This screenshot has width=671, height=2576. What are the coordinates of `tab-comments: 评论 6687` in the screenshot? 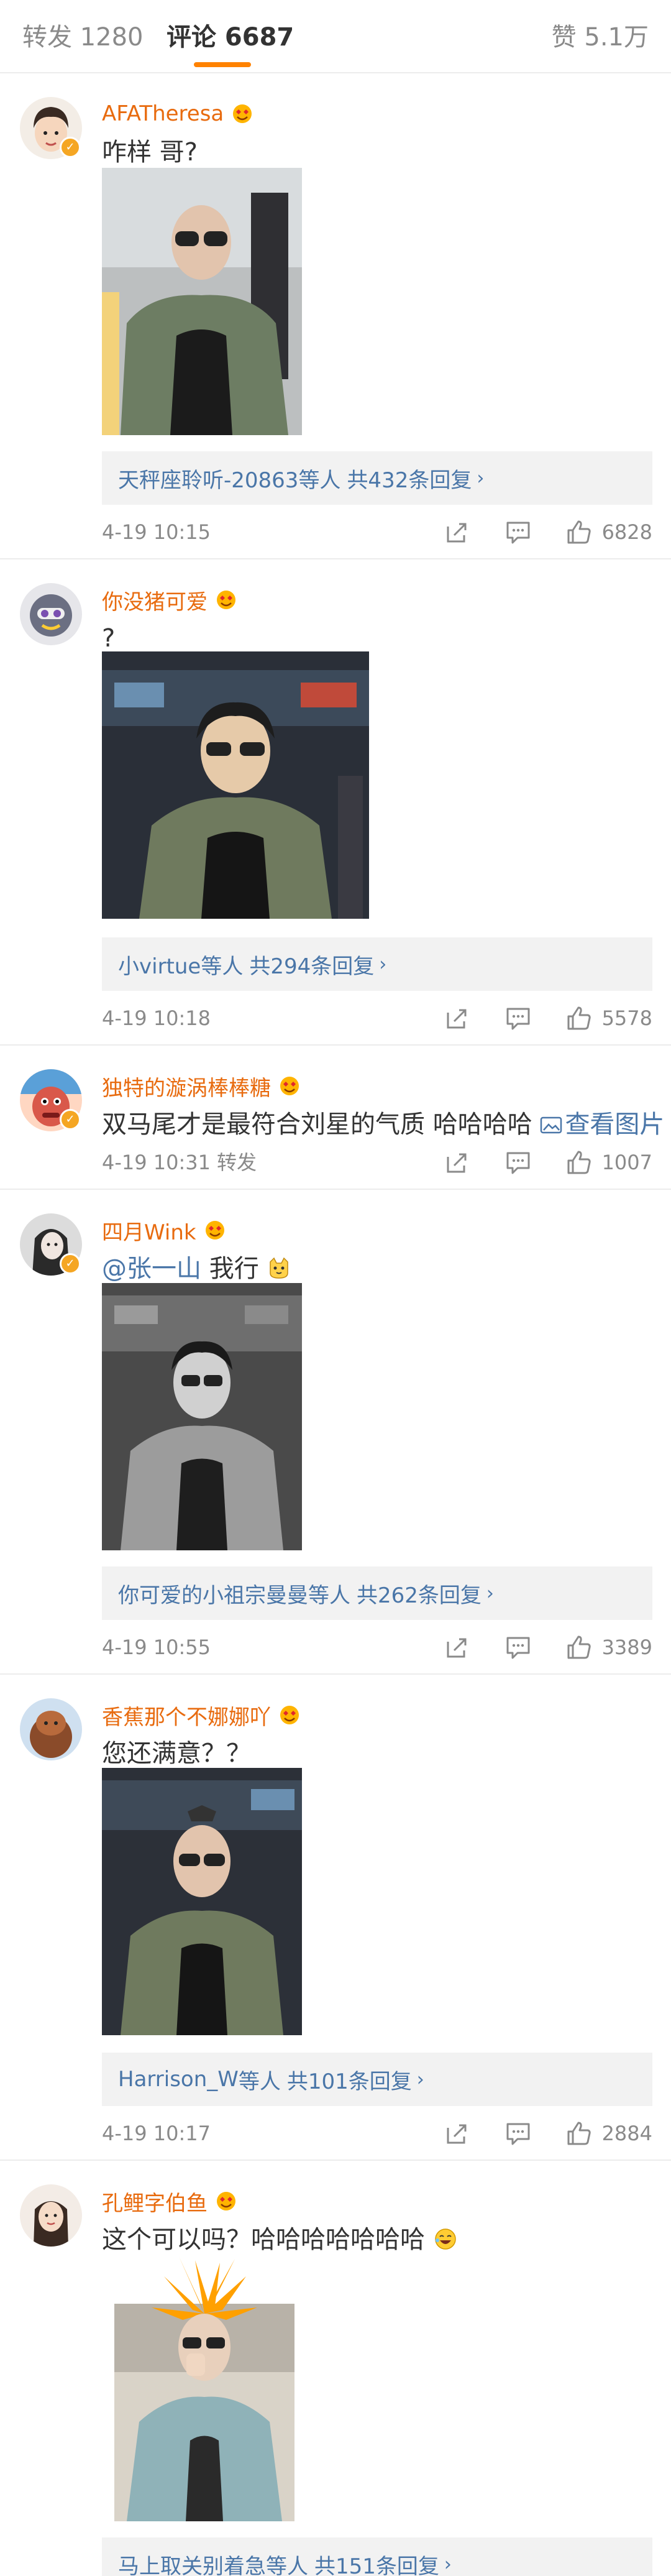 It's located at (230, 37).